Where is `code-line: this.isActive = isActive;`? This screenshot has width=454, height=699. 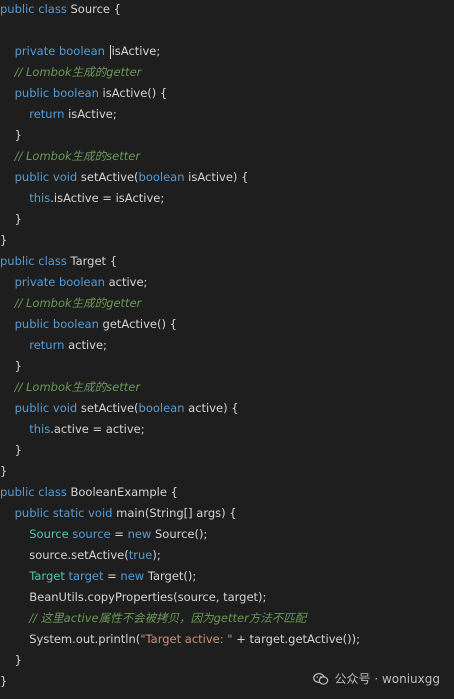 code-line: this.isActive = isActive; is located at coordinates (82, 198).